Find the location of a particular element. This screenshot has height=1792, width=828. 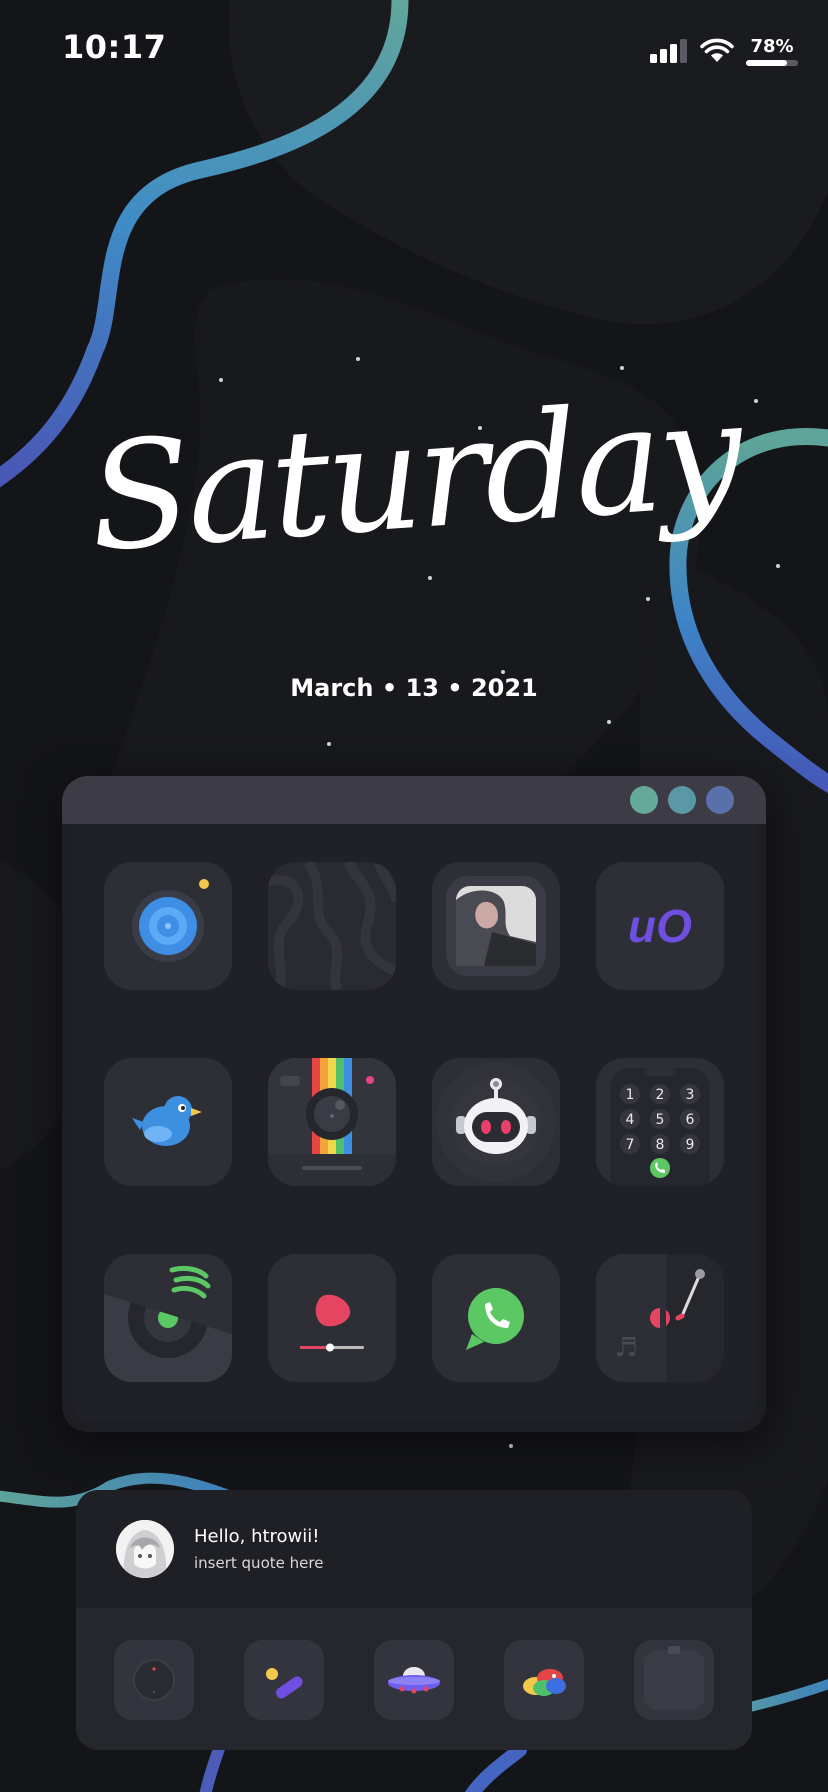

ufo-icon is located at coordinates (414, 1680).